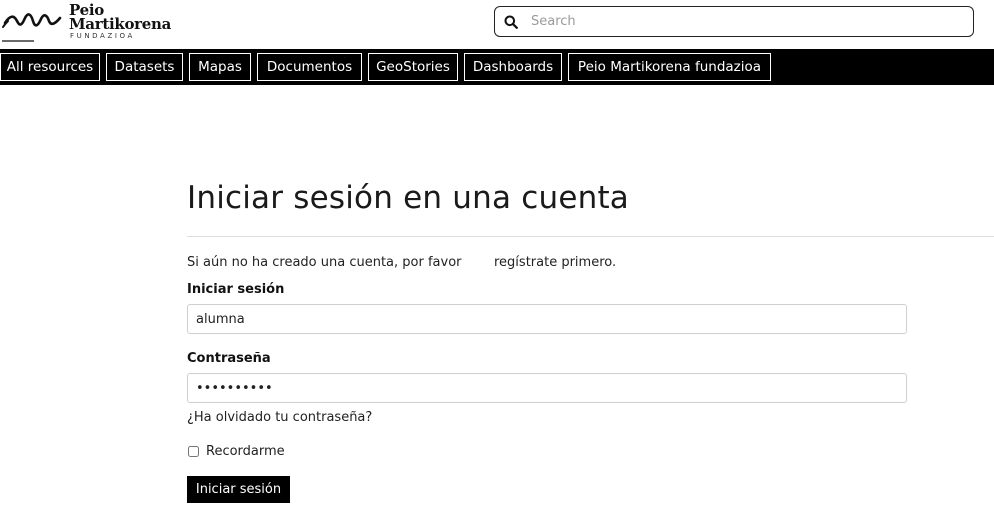 Image resolution: width=994 pixels, height=527 pixels. Describe the element at coordinates (669, 67) in the screenshot. I see `nav-item-peio-martikorena-fundazioa: Peio Martikorena fundazioa` at that location.